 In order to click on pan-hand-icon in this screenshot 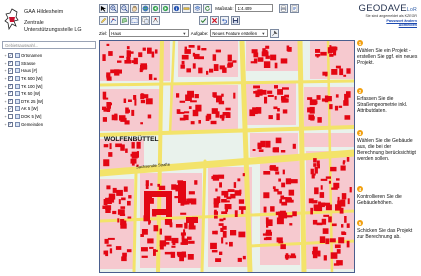, I will do `click(135, 8)`.